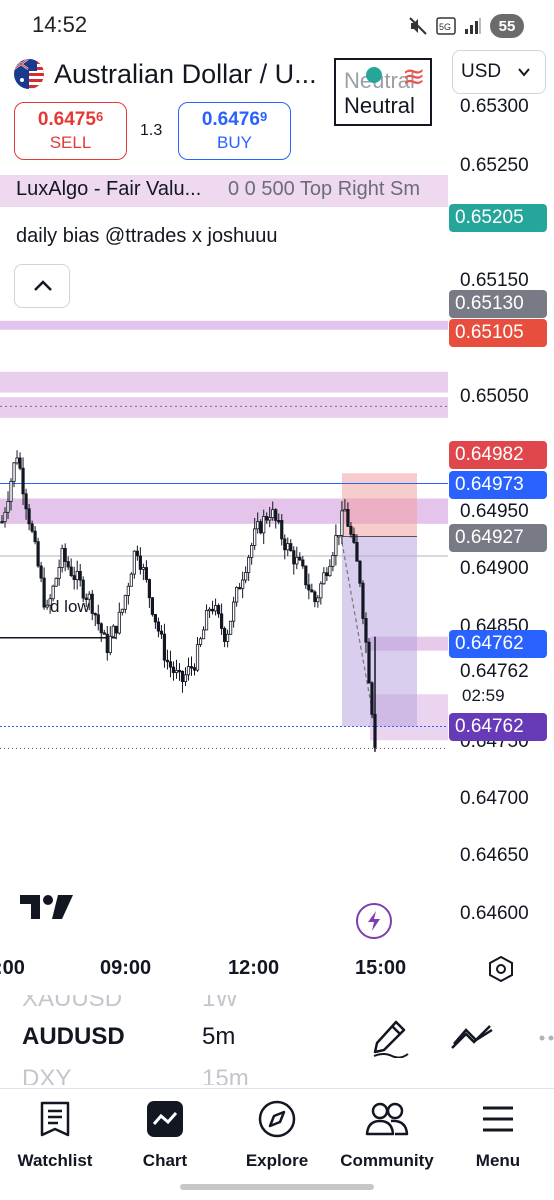  What do you see at coordinates (499, 72) in the screenshot?
I see `currency-select: USD` at bounding box center [499, 72].